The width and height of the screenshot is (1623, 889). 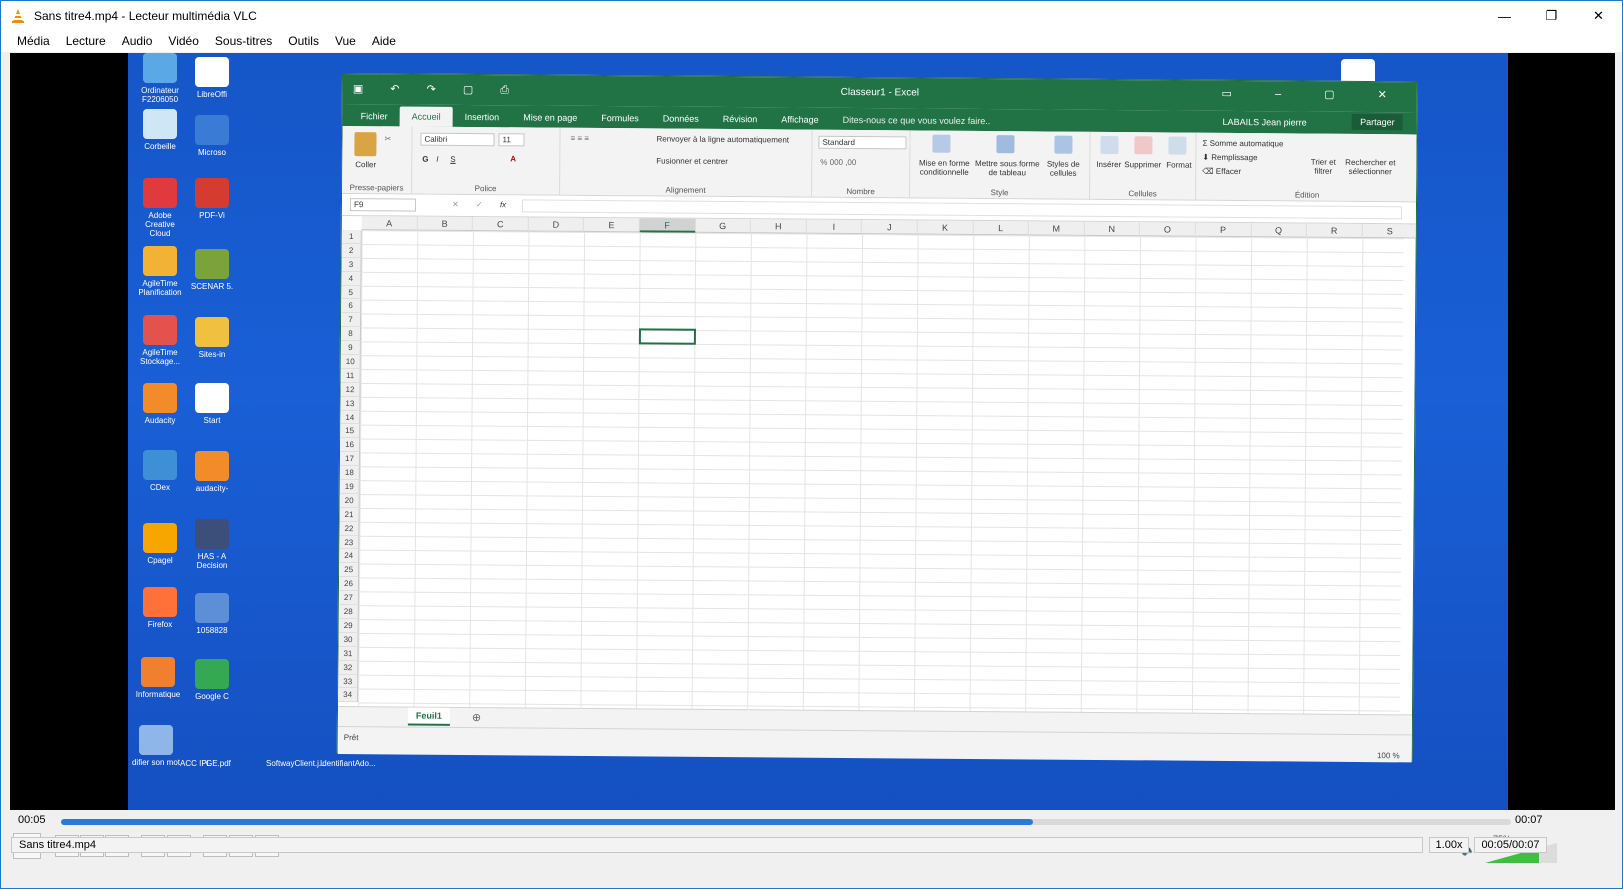 What do you see at coordinates (160, 471) in the screenshot?
I see `desktop-icon: CDex` at bounding box center [160, 471].